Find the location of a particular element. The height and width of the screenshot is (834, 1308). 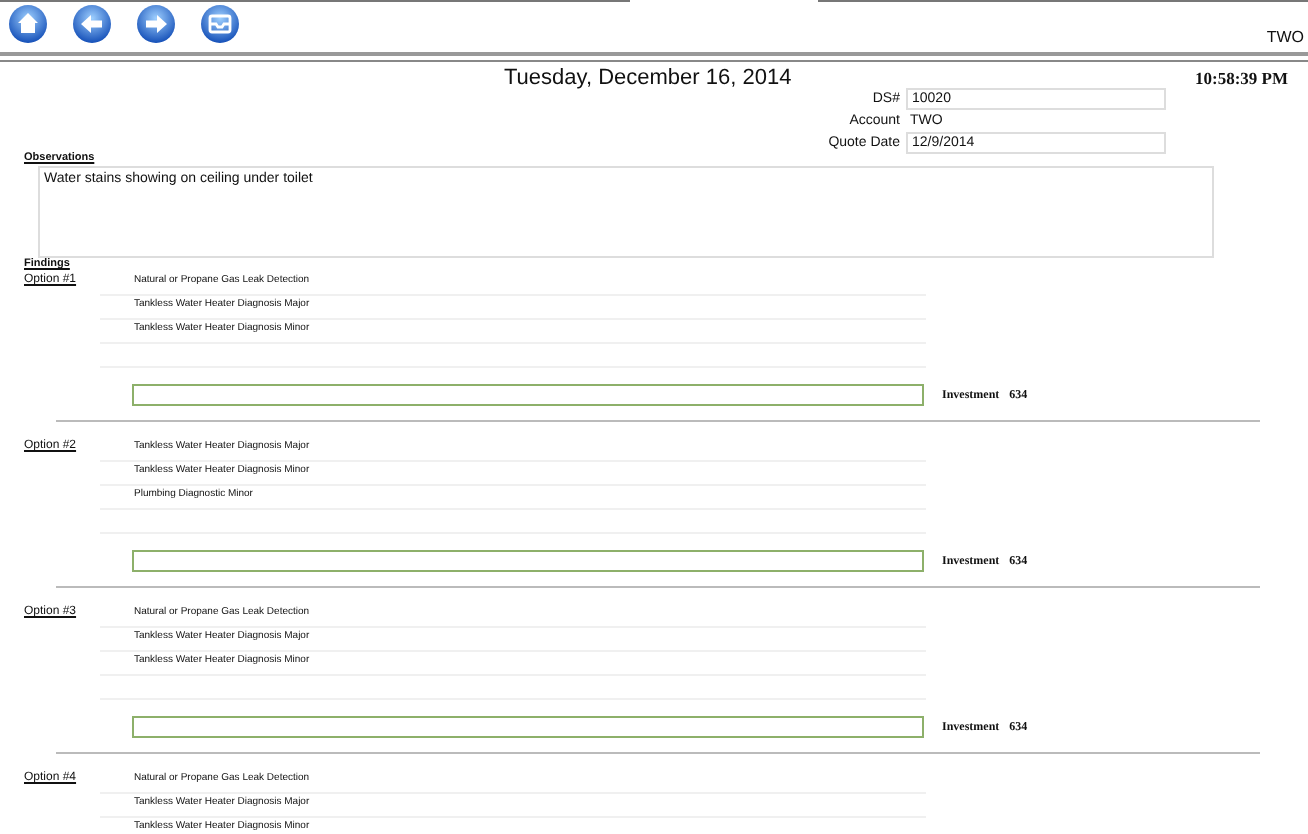

forward-button is located at coordinates (156, 24).